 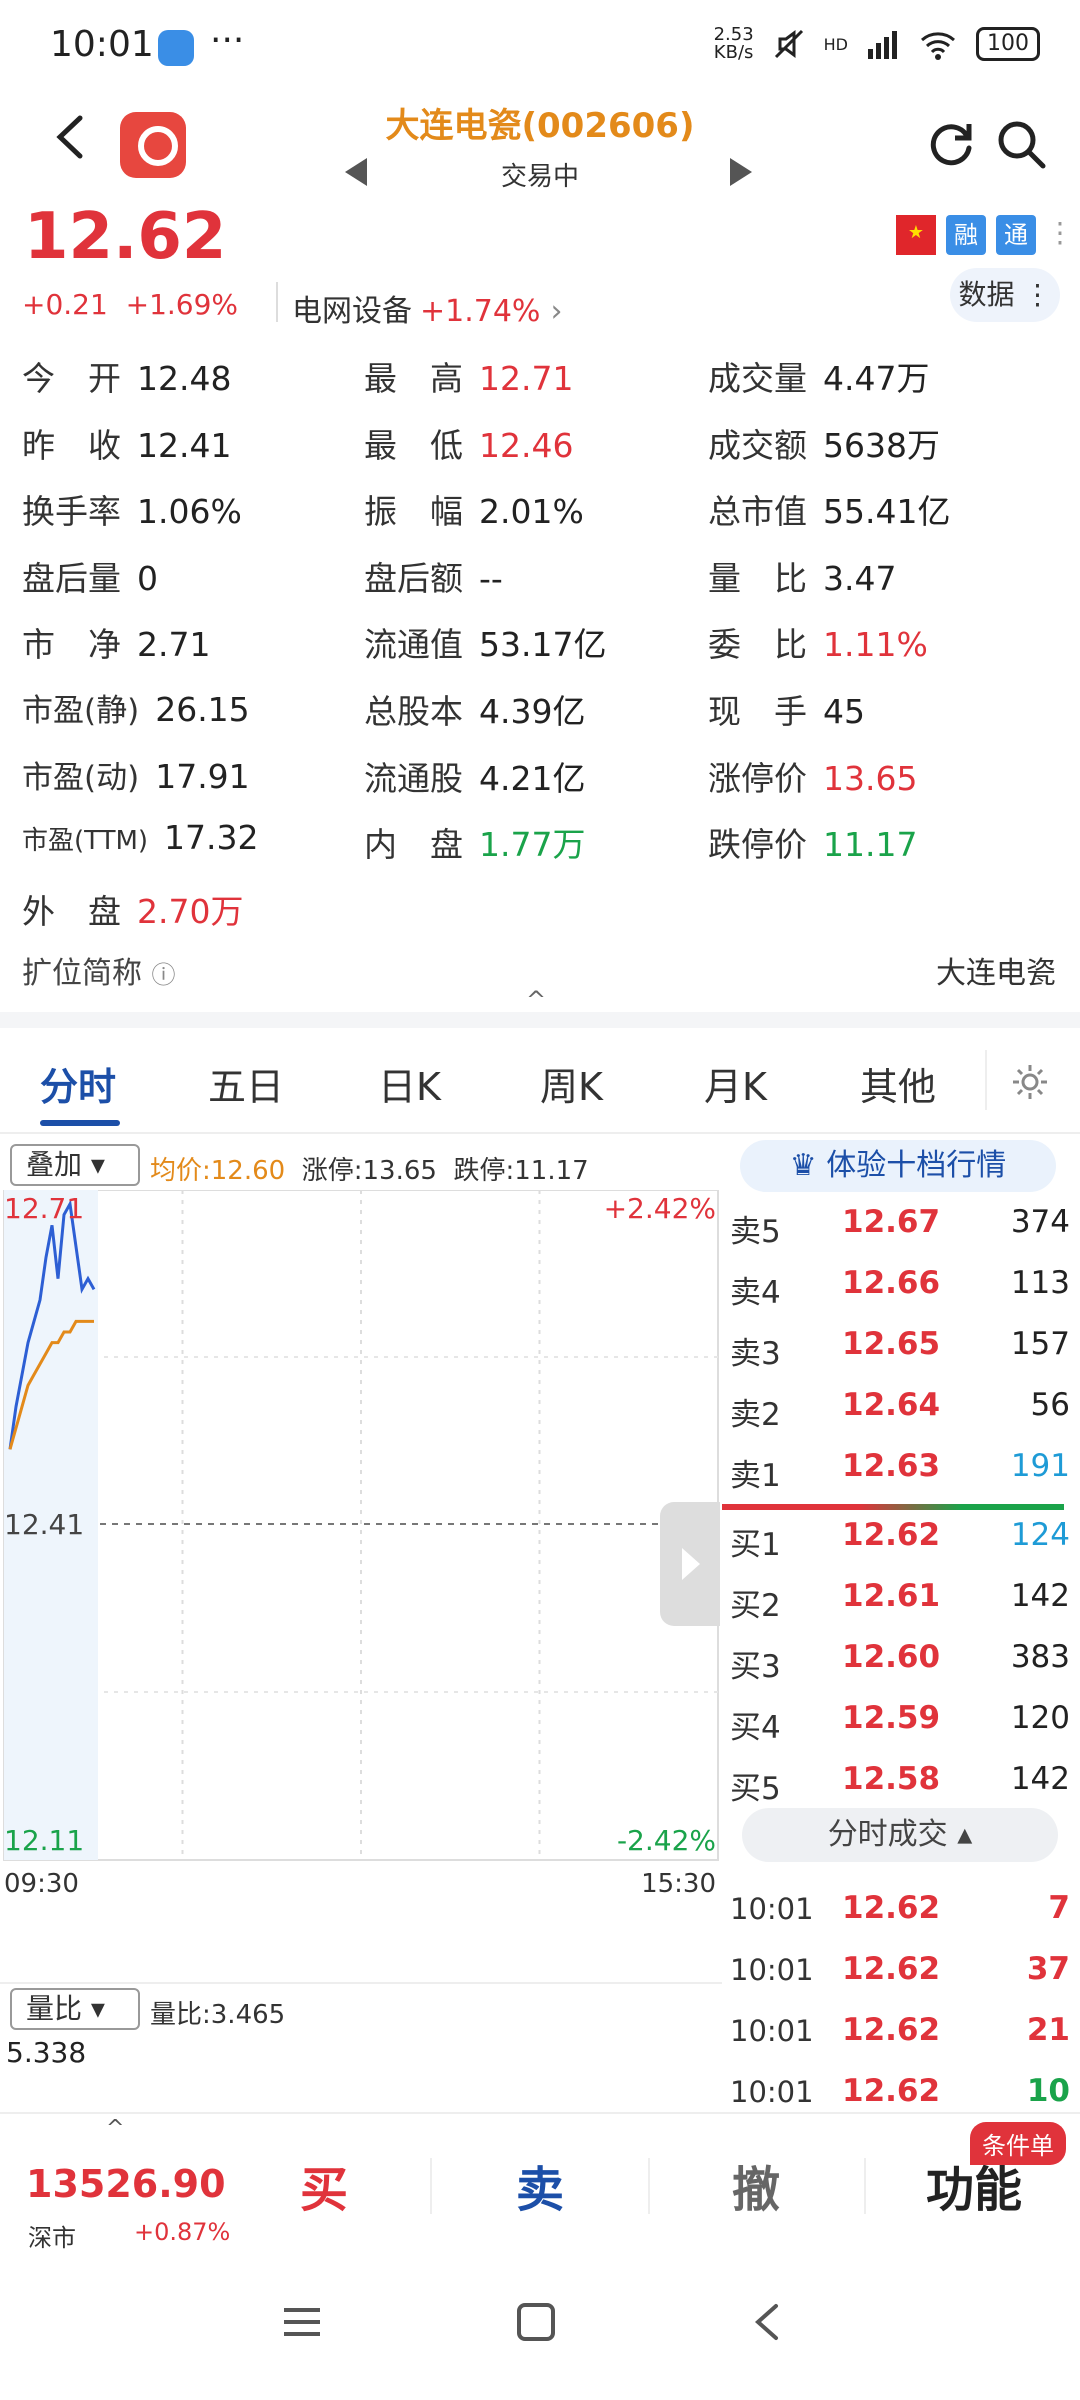 What do you see at coordinates (757, 512) in the screenshot?
I see `stat-label: 总市值` at bounding box center [757, 512].